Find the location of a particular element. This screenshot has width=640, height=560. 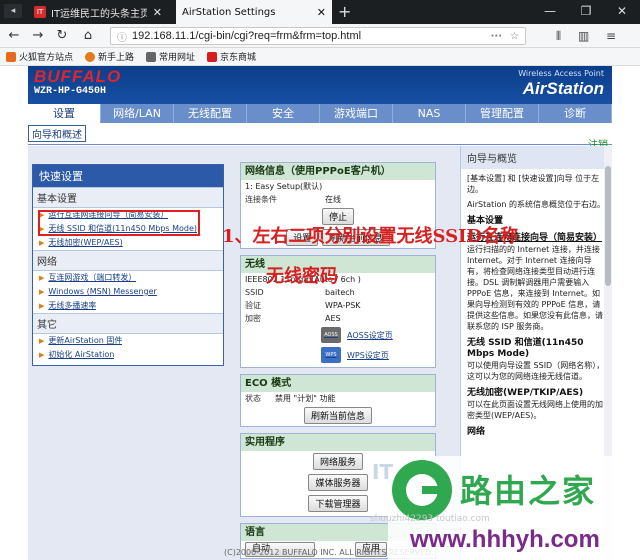

media-server-button: 媒体服务器 is located at coordinates (338, 482).